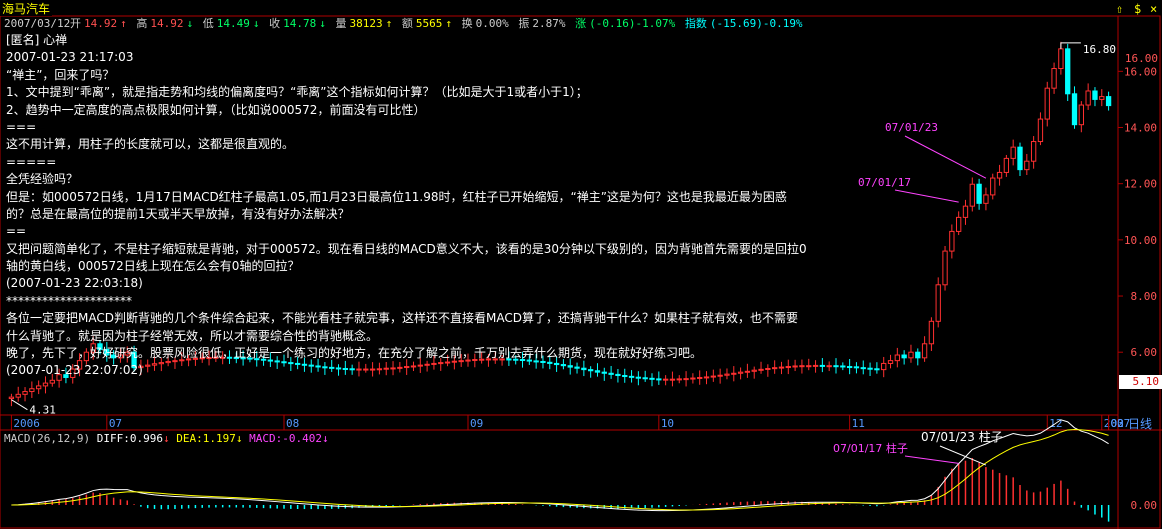 This screenshot has height=529, width=1162. Describe the element at coordinates (931, 459) in the screenshot. I see `macd-arrow` at that location.